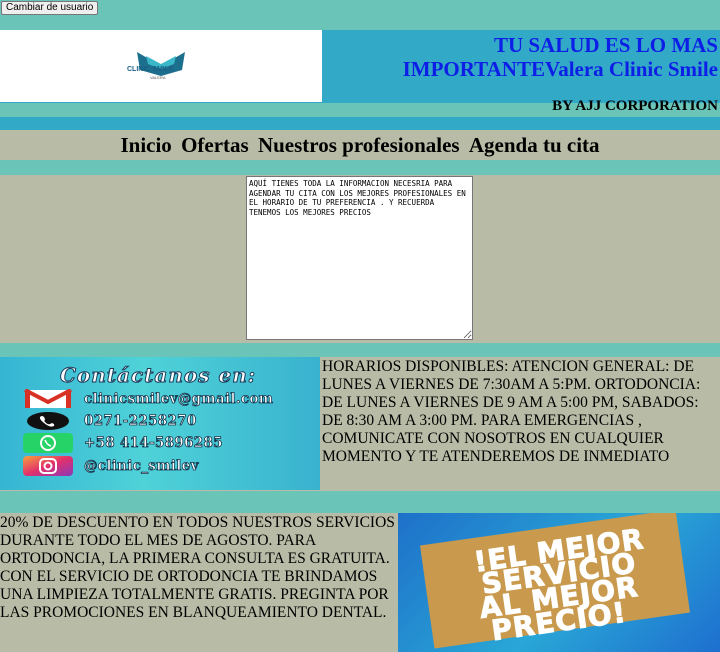 Image resolution: width=720 pixels, height=652 pixels. I want to click on section-divider, so click(360, 350).